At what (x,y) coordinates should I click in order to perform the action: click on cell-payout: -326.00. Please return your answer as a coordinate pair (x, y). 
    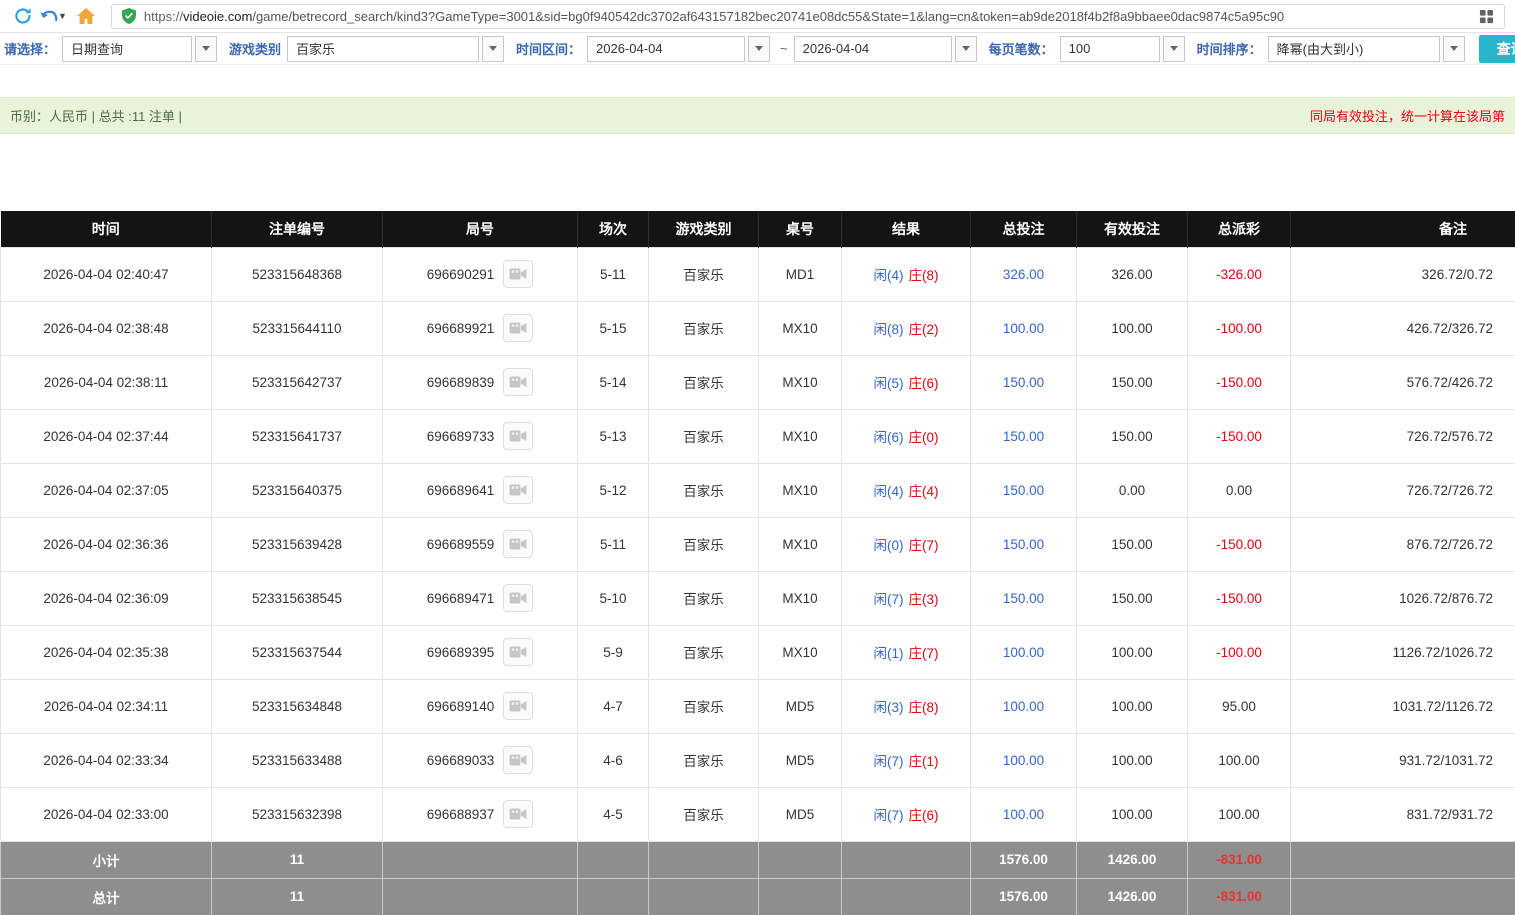
    Looking at the image, I should click on (1239, 274).